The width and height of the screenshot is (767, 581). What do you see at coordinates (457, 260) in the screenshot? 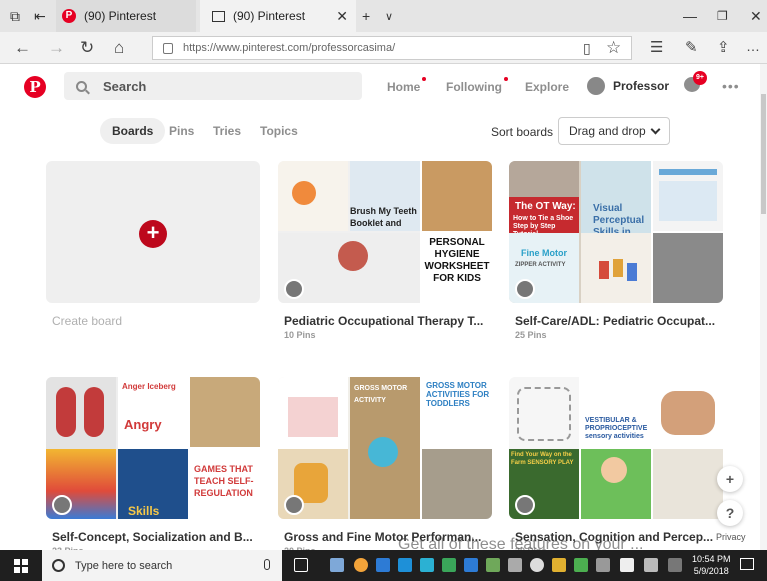
I see `cover-text: PERSONAL HYGIENE WORKSHEET FOR KIDS` at bounding box center [457, 260].